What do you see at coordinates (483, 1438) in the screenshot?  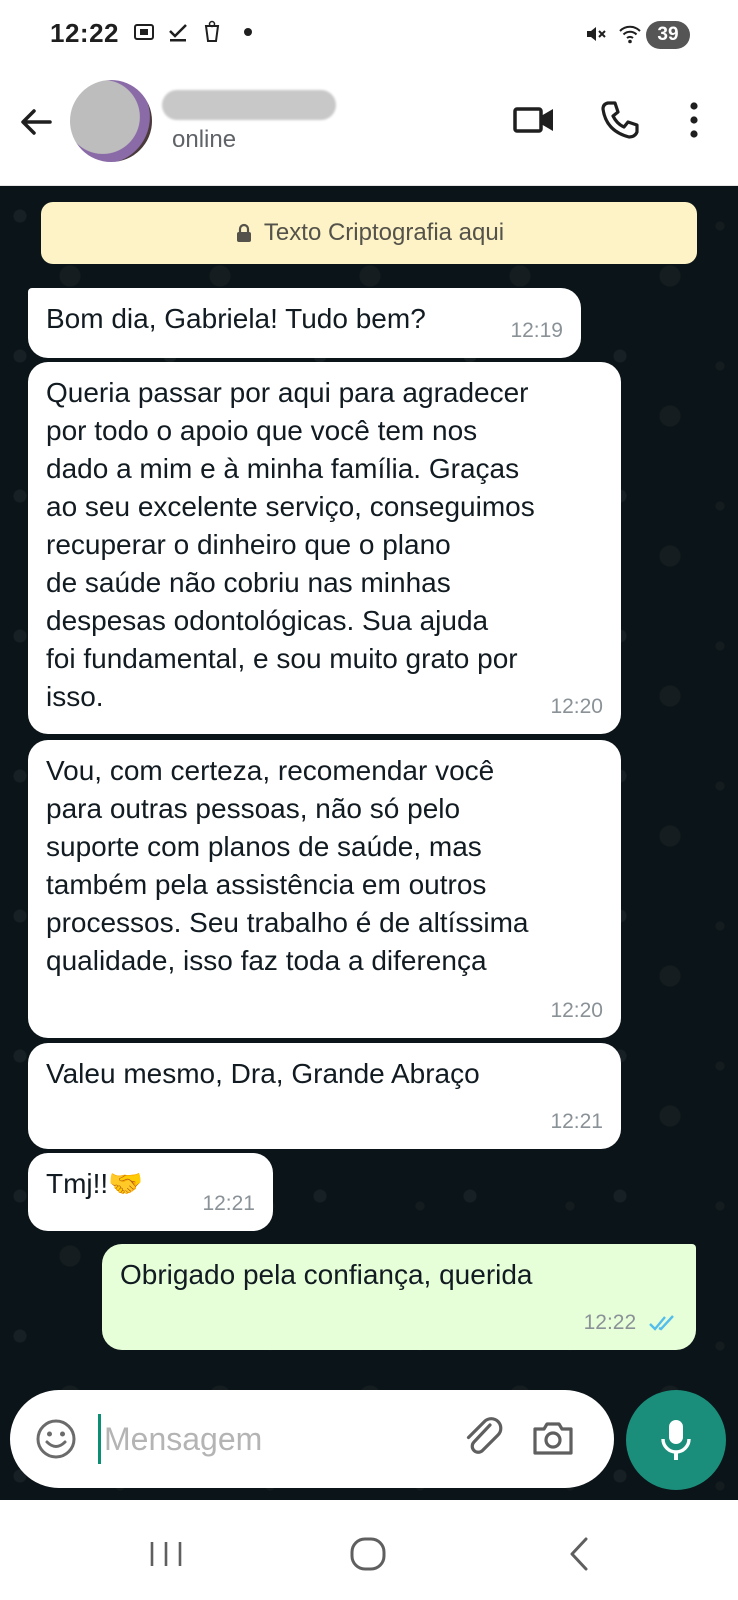 I see `attachment-icon` at bounding box center [483, 1438].